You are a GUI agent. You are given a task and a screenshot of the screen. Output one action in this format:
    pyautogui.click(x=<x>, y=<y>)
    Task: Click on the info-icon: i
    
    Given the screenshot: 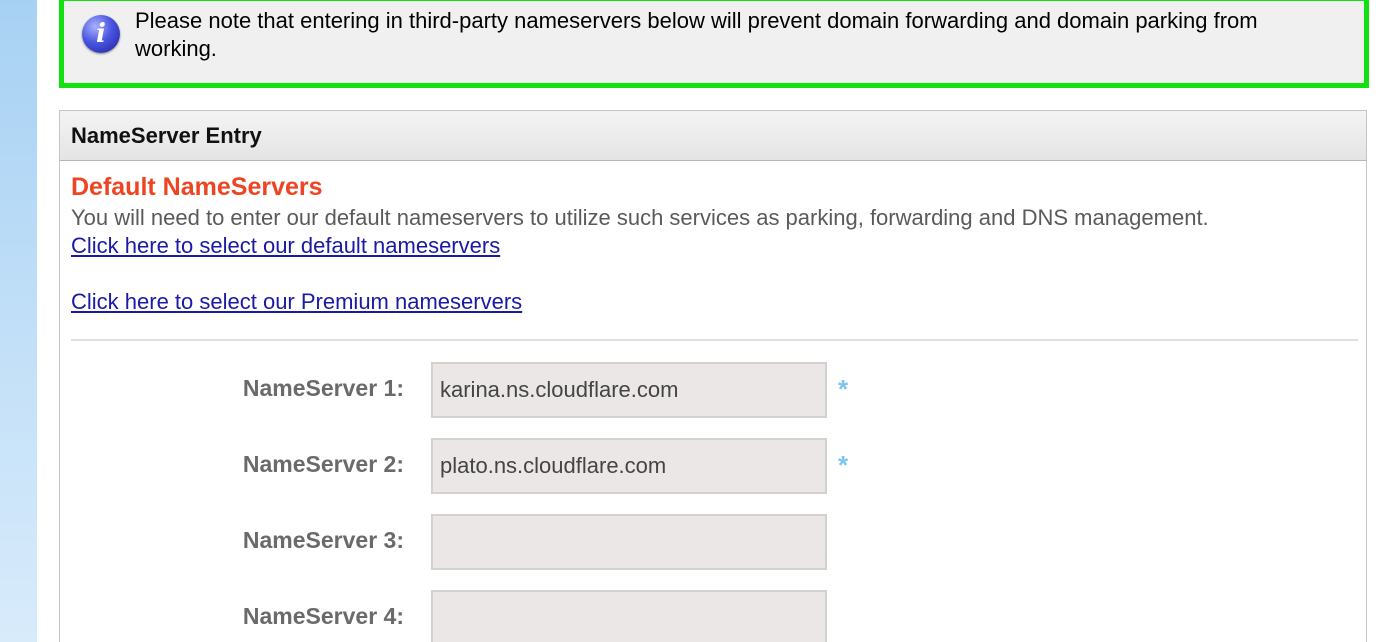 What is the action you would take?
    pyautogui.click(x=101, y=34)
    